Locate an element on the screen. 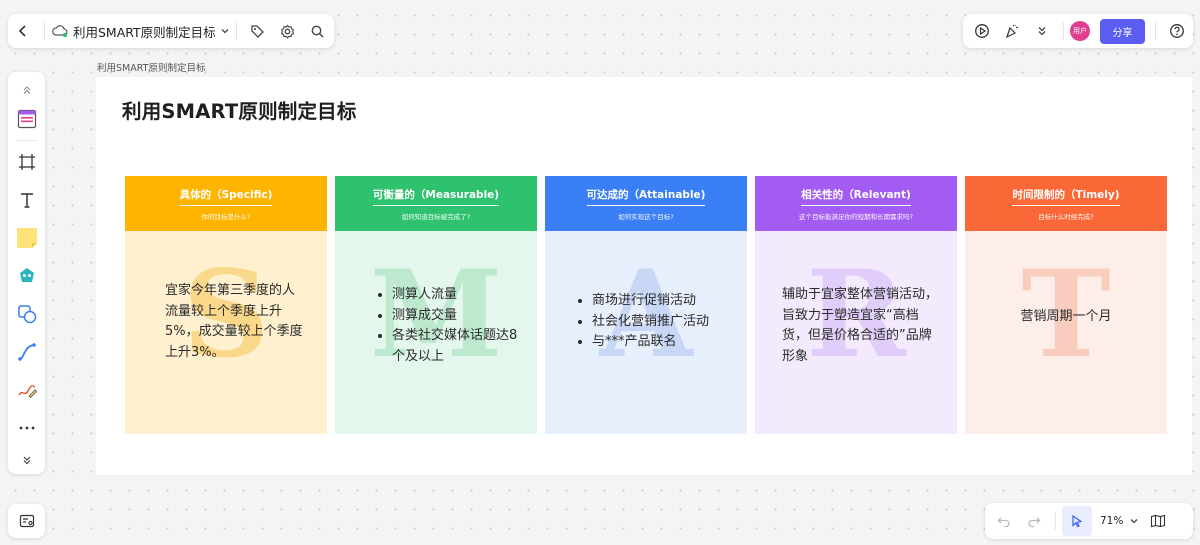  list-item: 测算人流量 is located at coordinates (457, 295).